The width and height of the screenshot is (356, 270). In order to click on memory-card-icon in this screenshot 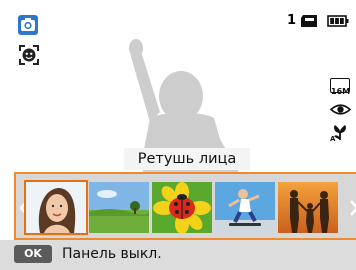, I will do `click(309, 21)`.